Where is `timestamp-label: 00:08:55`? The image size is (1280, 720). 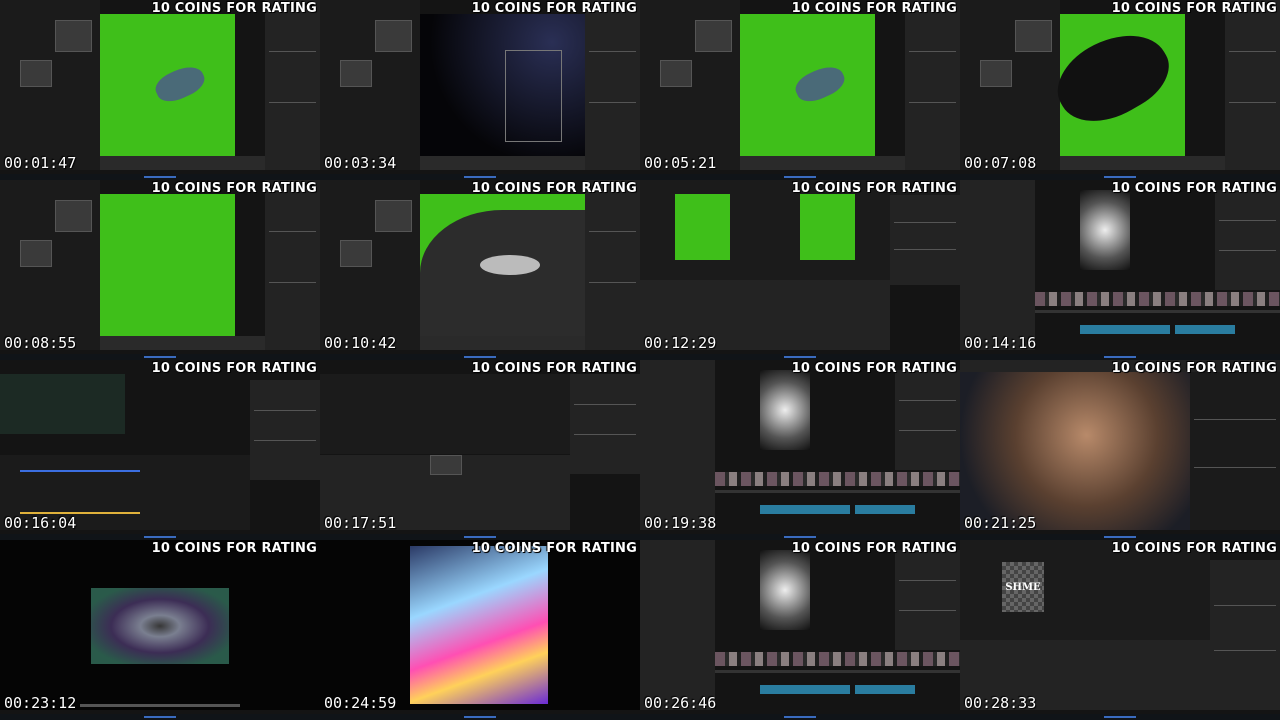 timestamp-label: 00:08:55 is located at coordinates (40, 343).